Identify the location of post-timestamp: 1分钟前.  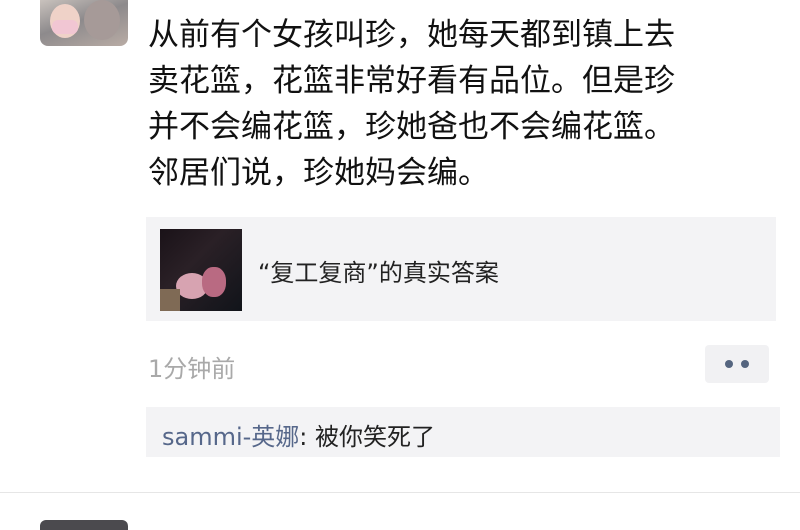
(192, 369).